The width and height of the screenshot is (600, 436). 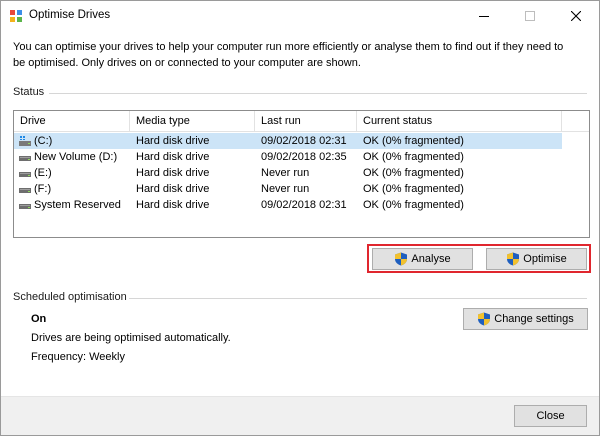 I want to click on defrag-app-icon, so click(x=16, y=16).